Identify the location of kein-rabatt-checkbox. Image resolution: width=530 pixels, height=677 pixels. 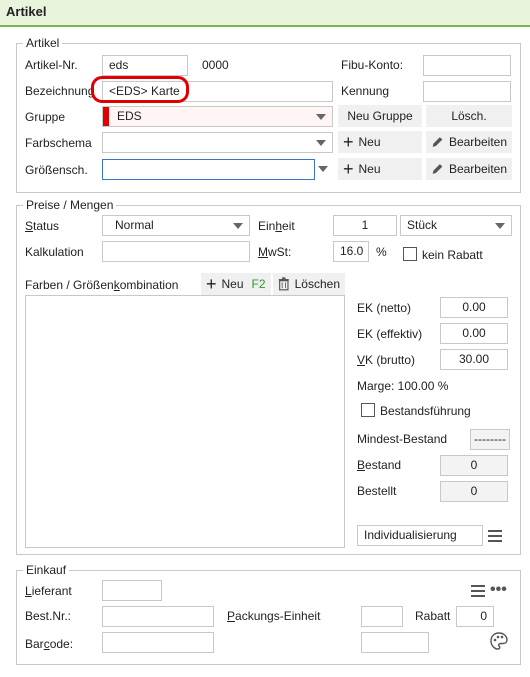
(410, 254).